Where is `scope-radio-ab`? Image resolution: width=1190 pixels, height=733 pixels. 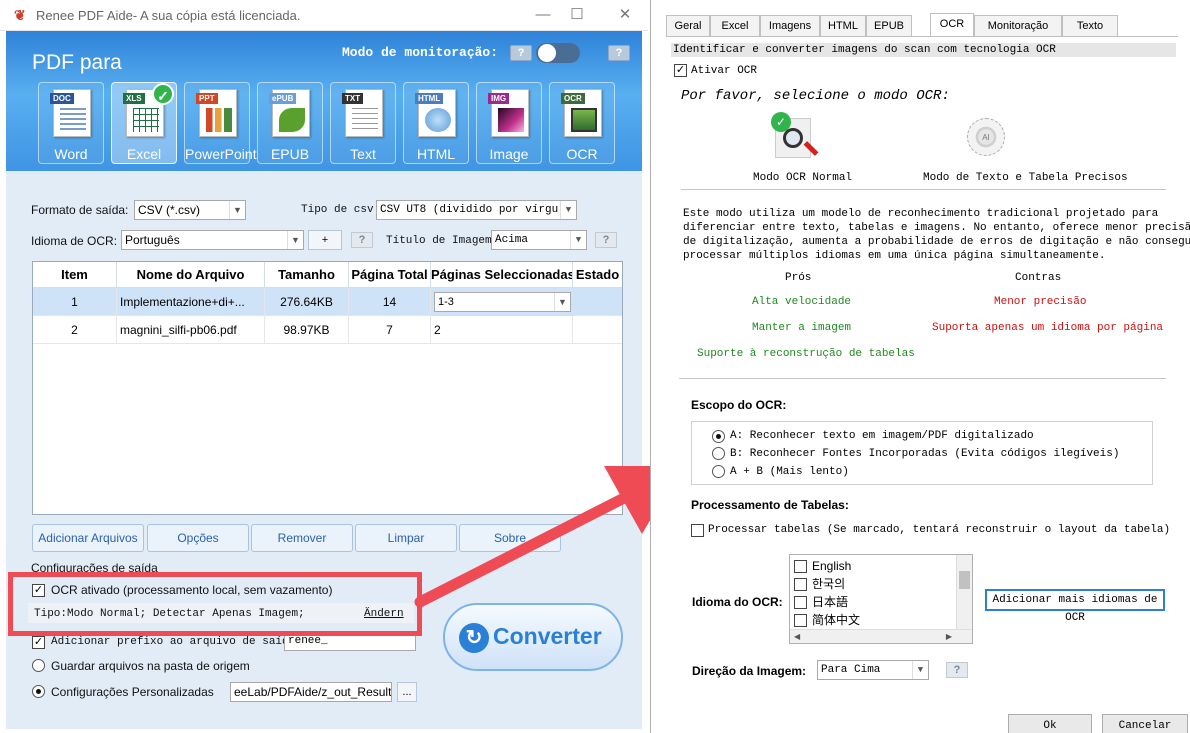 scope-radio-ab is located at coordinates (718, 471).